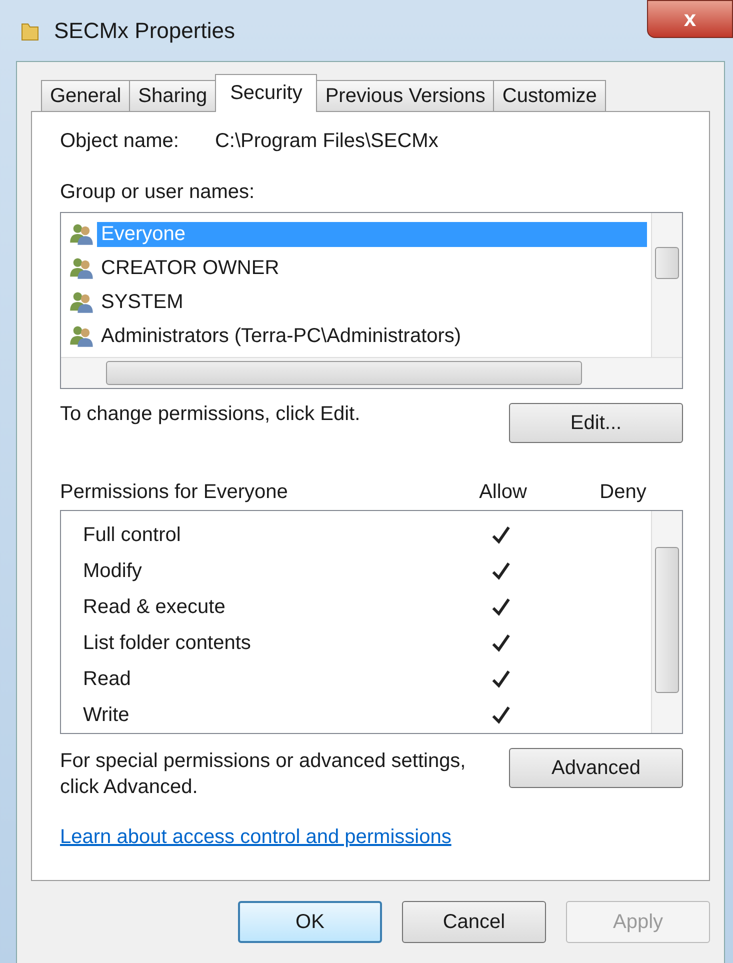 This screenshot has height=963, width=733. Describe the element at coordinates (266, 93) in the screenshot. I see `tab: Security` at that location.